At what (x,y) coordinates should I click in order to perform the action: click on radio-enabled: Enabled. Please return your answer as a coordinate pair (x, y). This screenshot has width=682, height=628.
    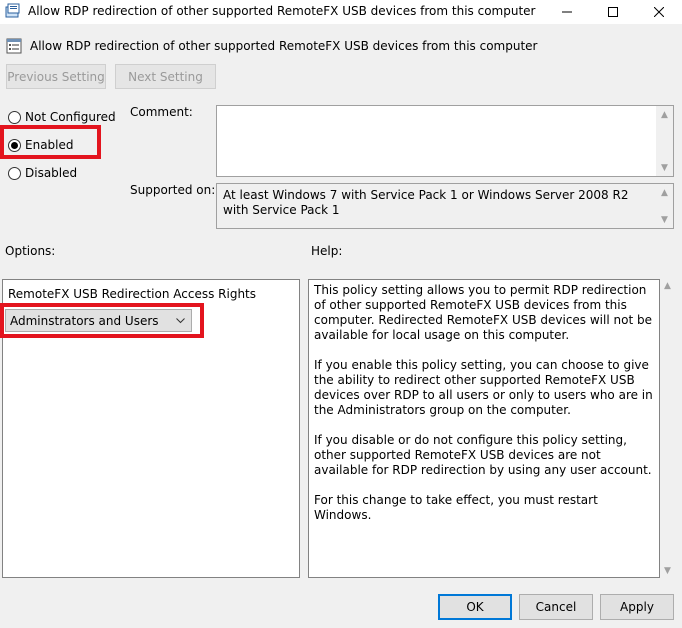
    Looking at the image, I should click on (41, 145).